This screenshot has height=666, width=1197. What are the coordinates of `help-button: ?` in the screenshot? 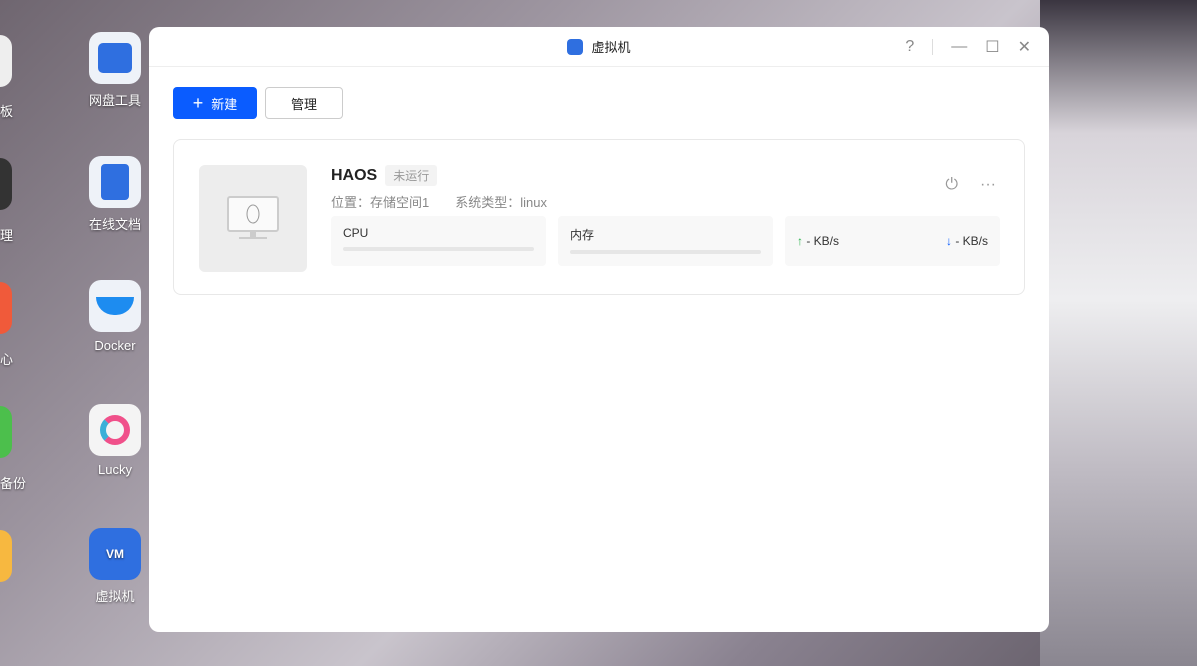 It's located at (909, 47).